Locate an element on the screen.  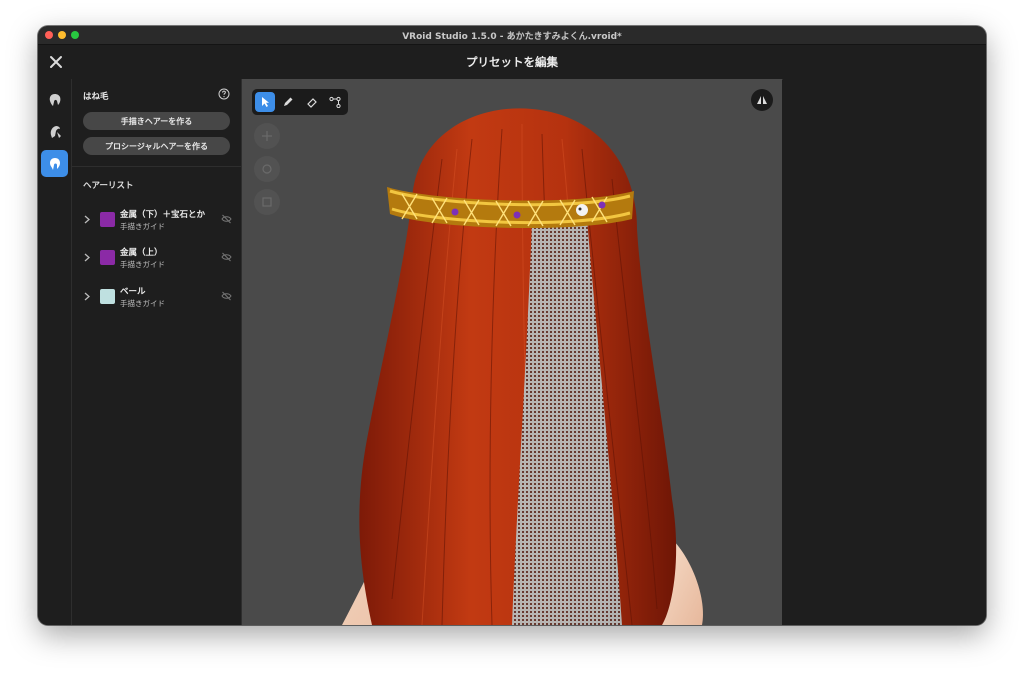
hair-icon is located at coordinates (54, 99).